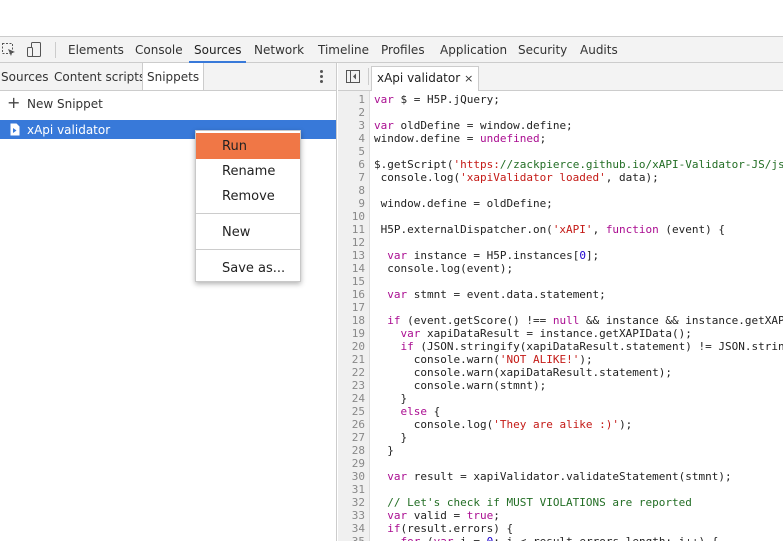 This screenshot has height=541, width=783. What do you see at coordinates (99, 76) in the screenshot?
I see `tab-content-scripts: Content scripts` at bounding box center [99, 76].